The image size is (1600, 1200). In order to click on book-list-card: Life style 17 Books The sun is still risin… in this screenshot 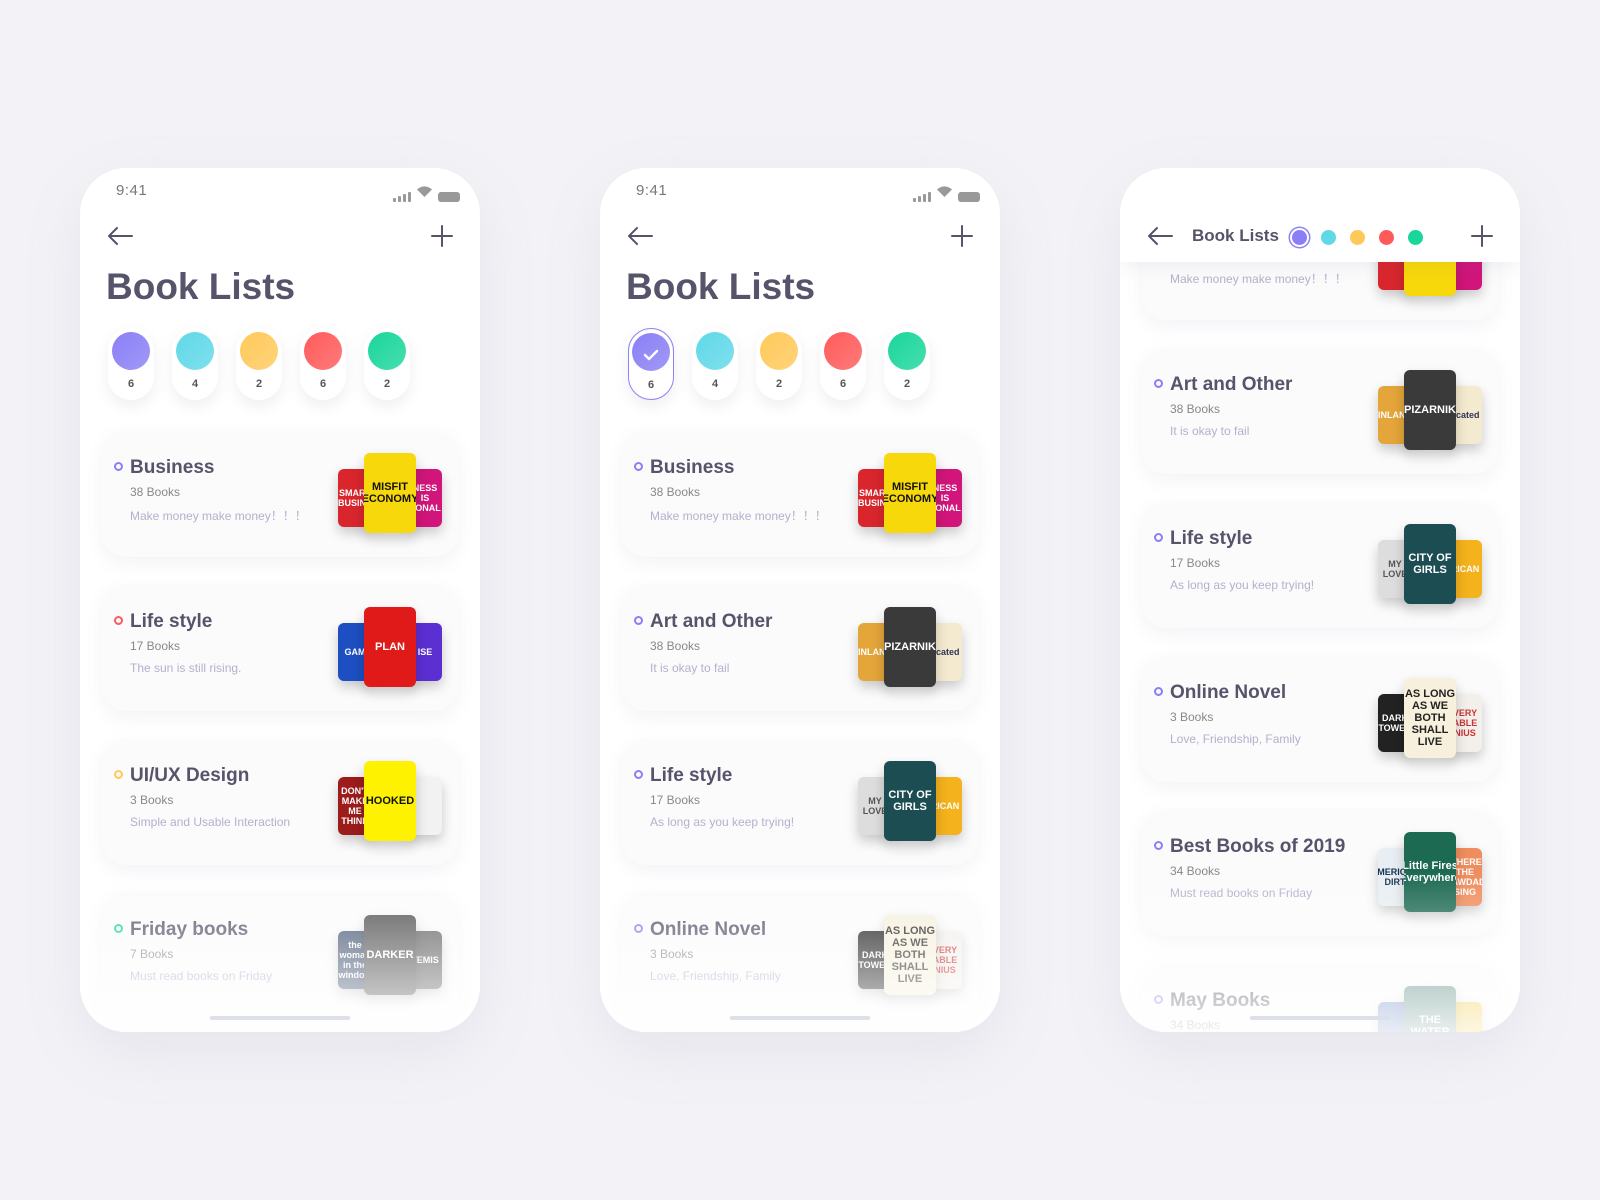, I will do `click(280, 648)`.